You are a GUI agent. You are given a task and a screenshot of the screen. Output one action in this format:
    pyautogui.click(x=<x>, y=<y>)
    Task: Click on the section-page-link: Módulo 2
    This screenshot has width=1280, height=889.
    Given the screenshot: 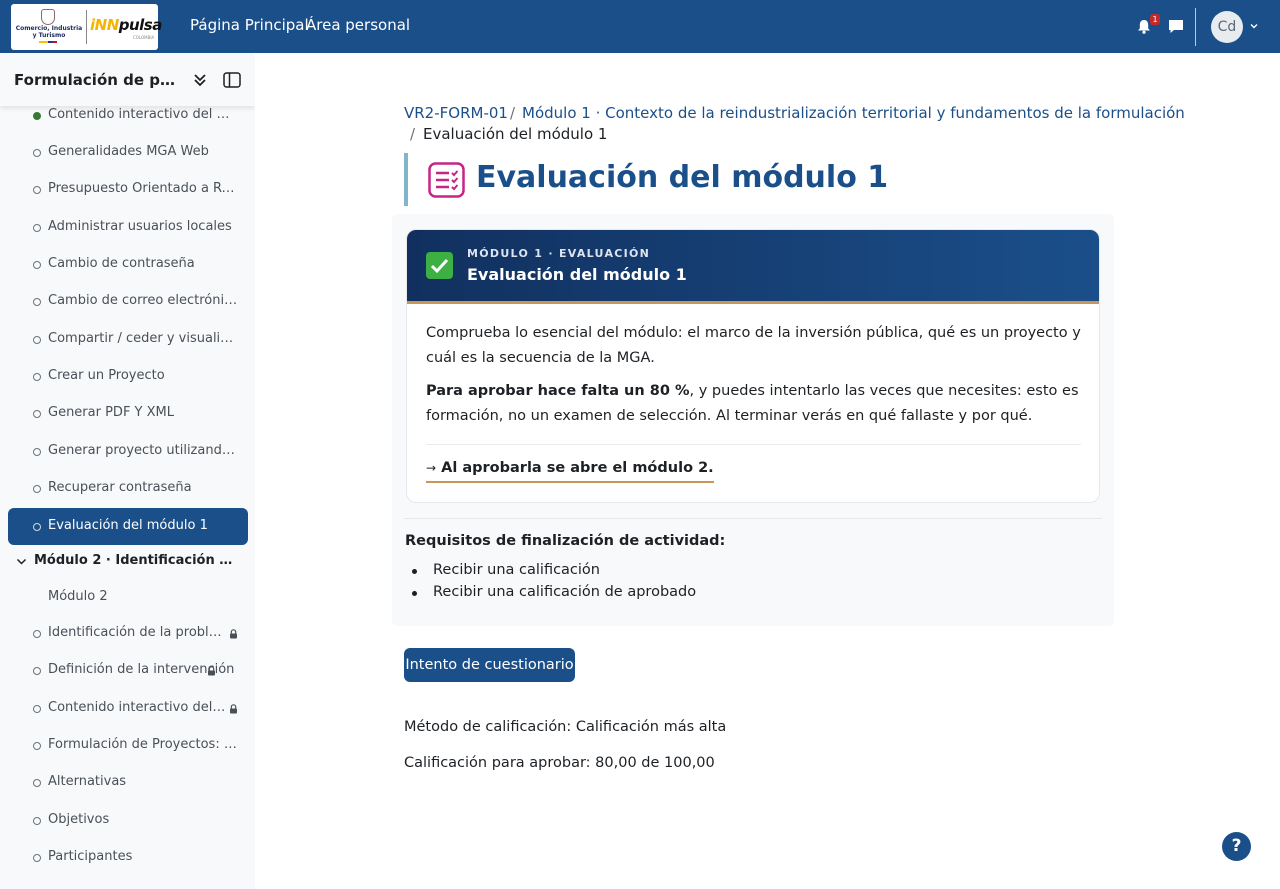 What is the action you would take?
    pyautogui.click(x=78, y=596)
    